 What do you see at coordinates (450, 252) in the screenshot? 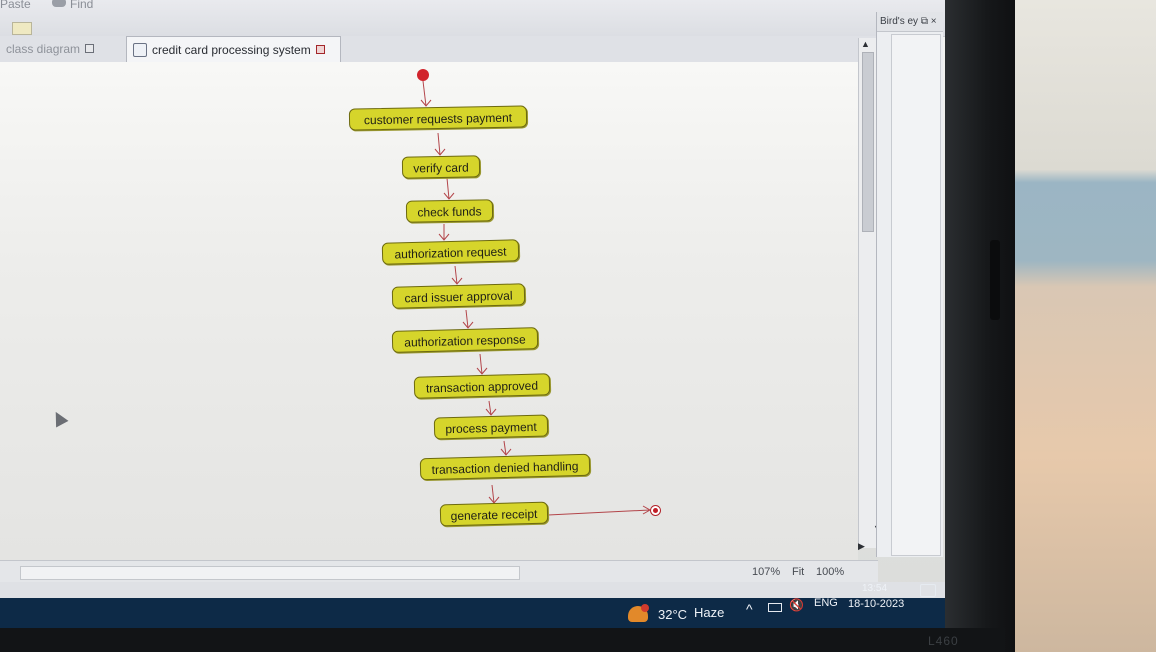
I see `action-authorization-request: authorization request` at bounding box center [450, 252].